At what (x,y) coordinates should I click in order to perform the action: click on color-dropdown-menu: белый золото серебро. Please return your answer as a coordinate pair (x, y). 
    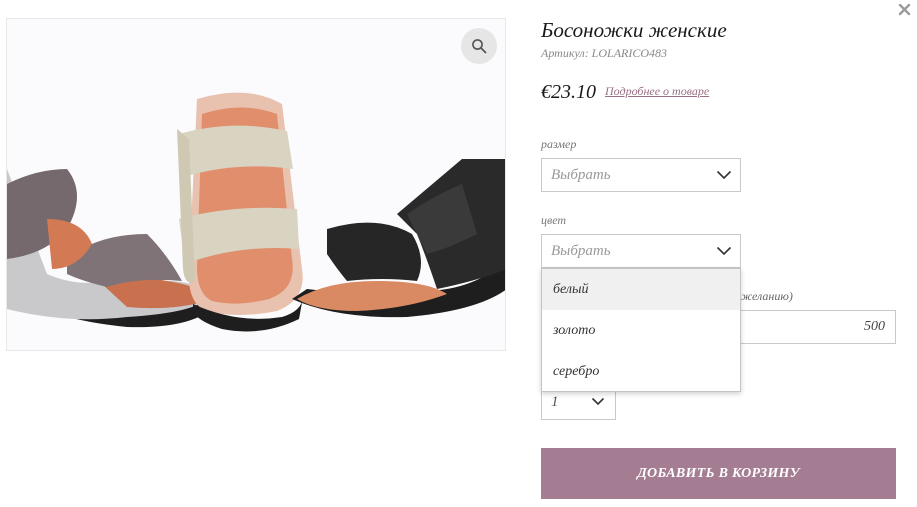
    Looking at the image, I should click on (641, 330).